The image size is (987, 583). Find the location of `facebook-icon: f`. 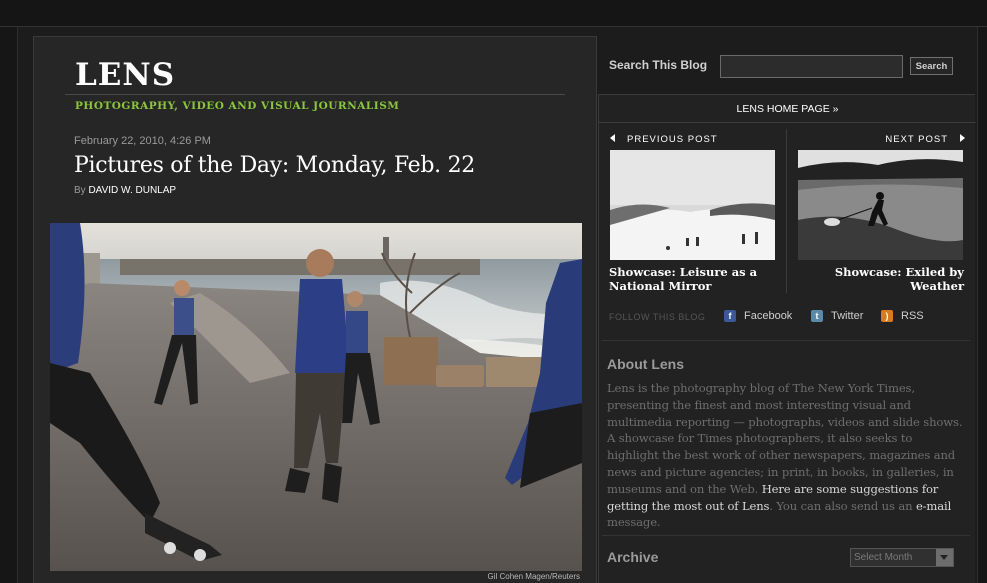

facebook-icon: f is located at coordinates (730, 316).